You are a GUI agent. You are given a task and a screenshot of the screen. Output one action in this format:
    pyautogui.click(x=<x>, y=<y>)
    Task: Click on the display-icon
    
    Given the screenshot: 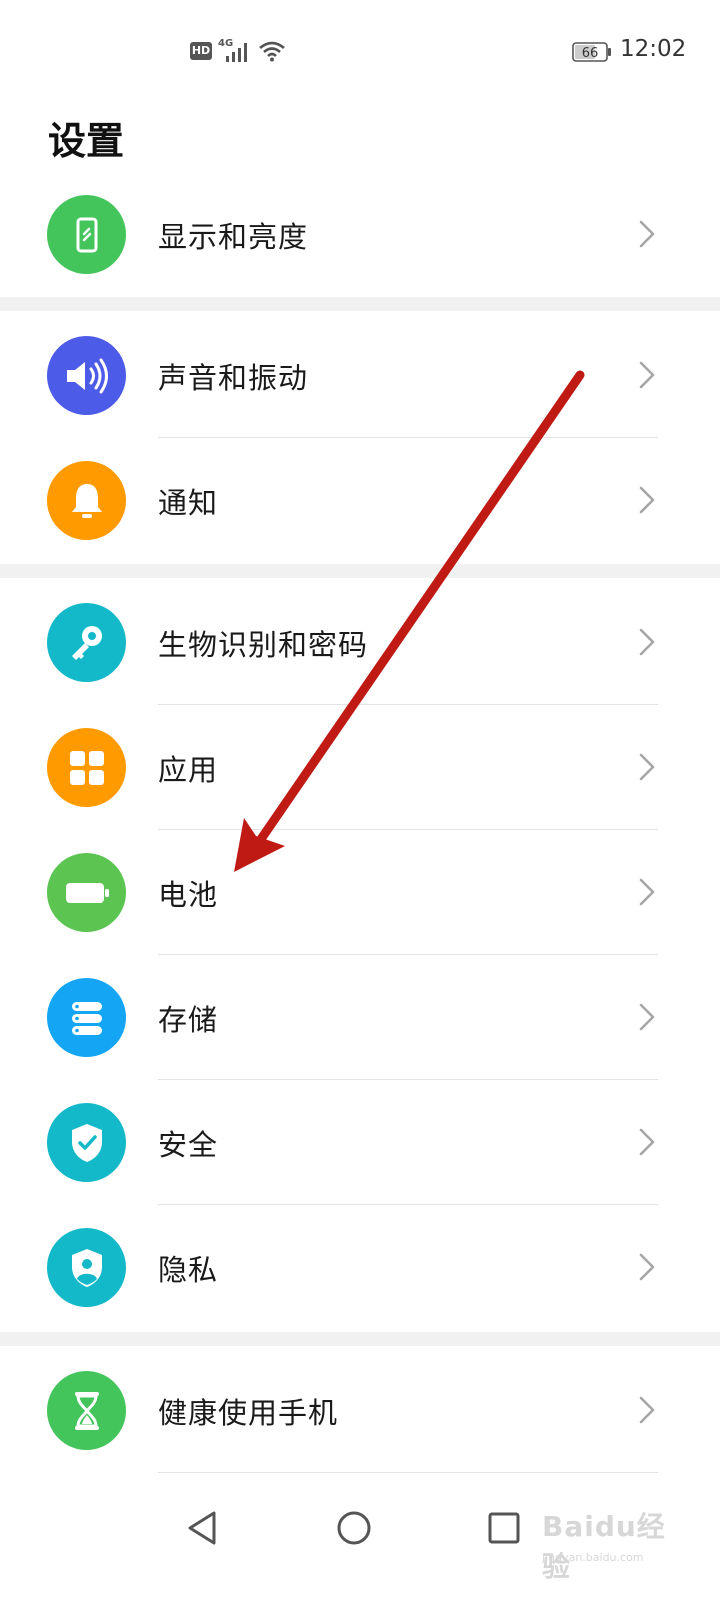 What is the action you would take?
    pyautogui.click(x=86, y=234)
    